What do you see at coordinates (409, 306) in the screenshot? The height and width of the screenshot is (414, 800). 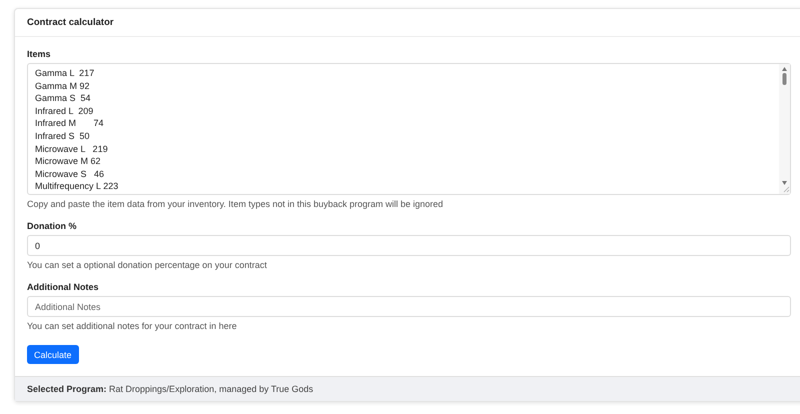 I see `notes-field: Additional Notes` at bounding box center [409, 306].